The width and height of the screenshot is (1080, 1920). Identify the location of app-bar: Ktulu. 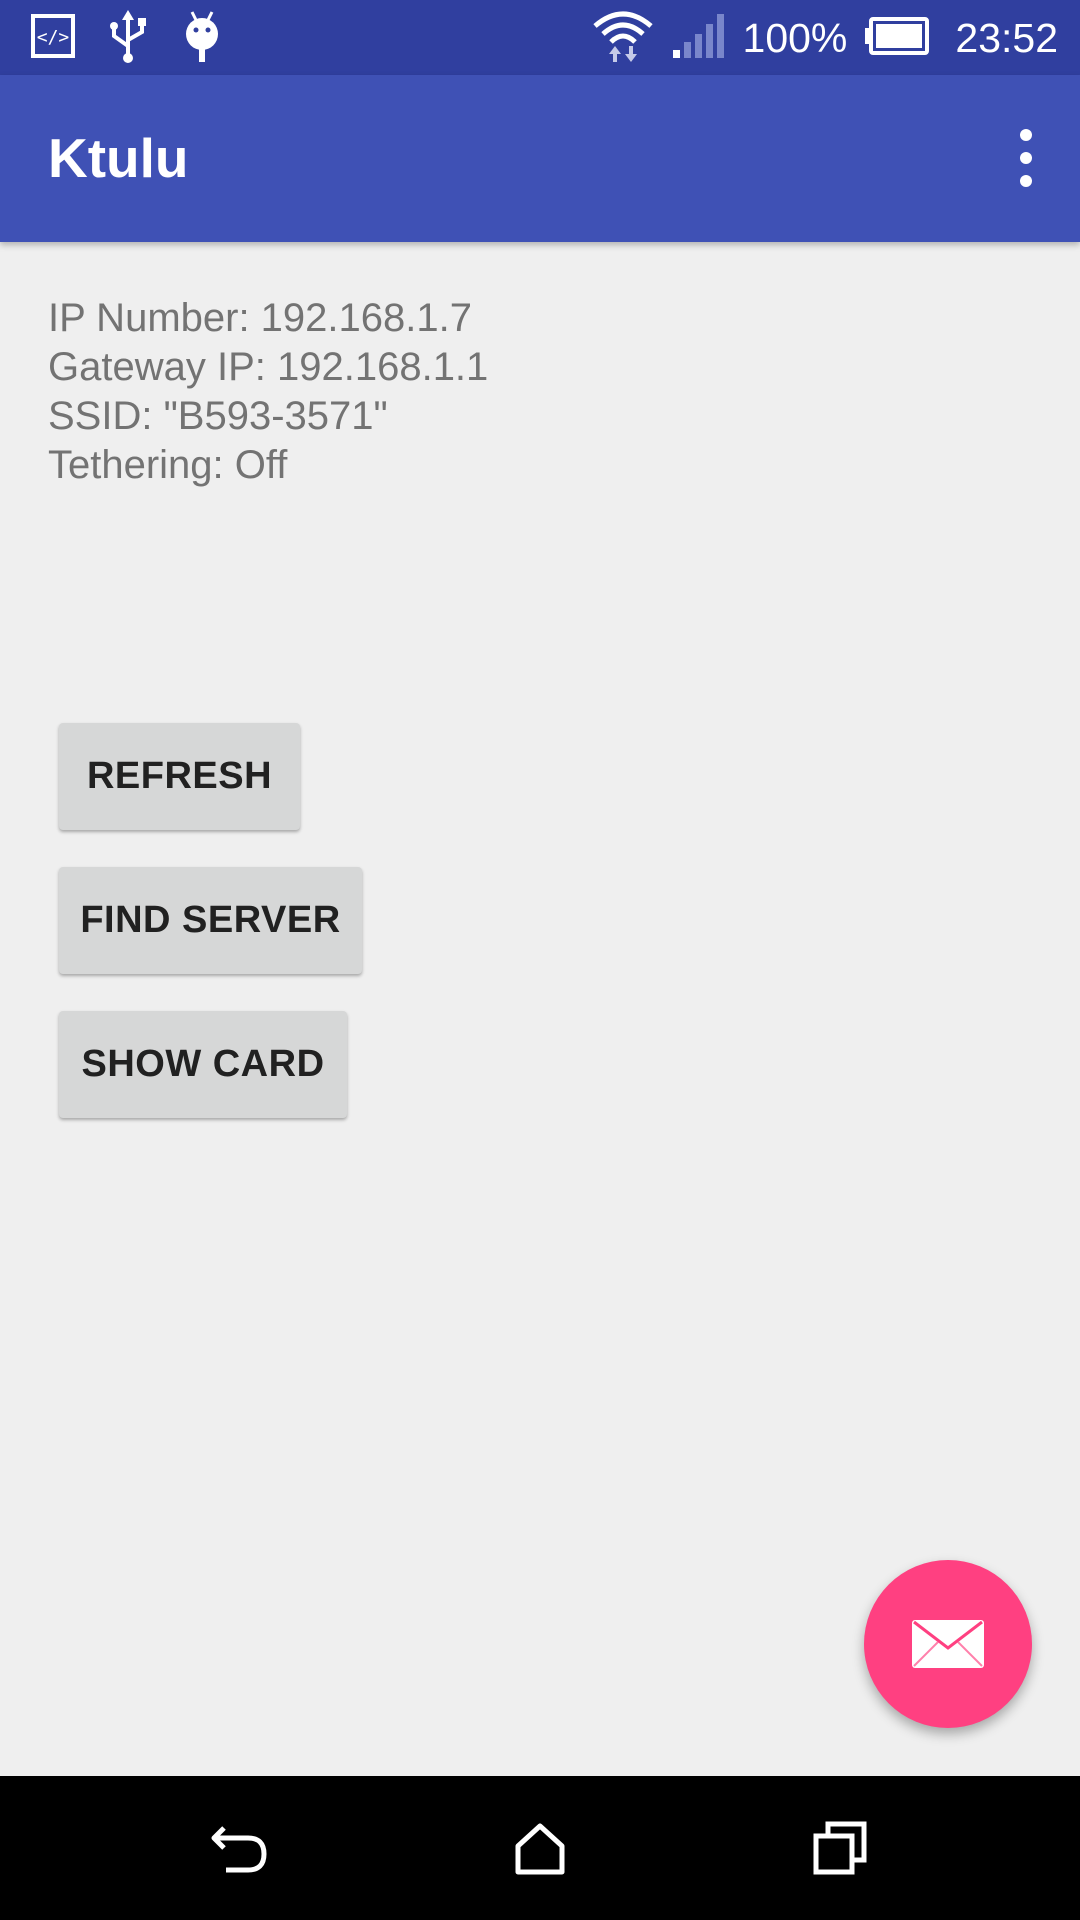
(540, 158).